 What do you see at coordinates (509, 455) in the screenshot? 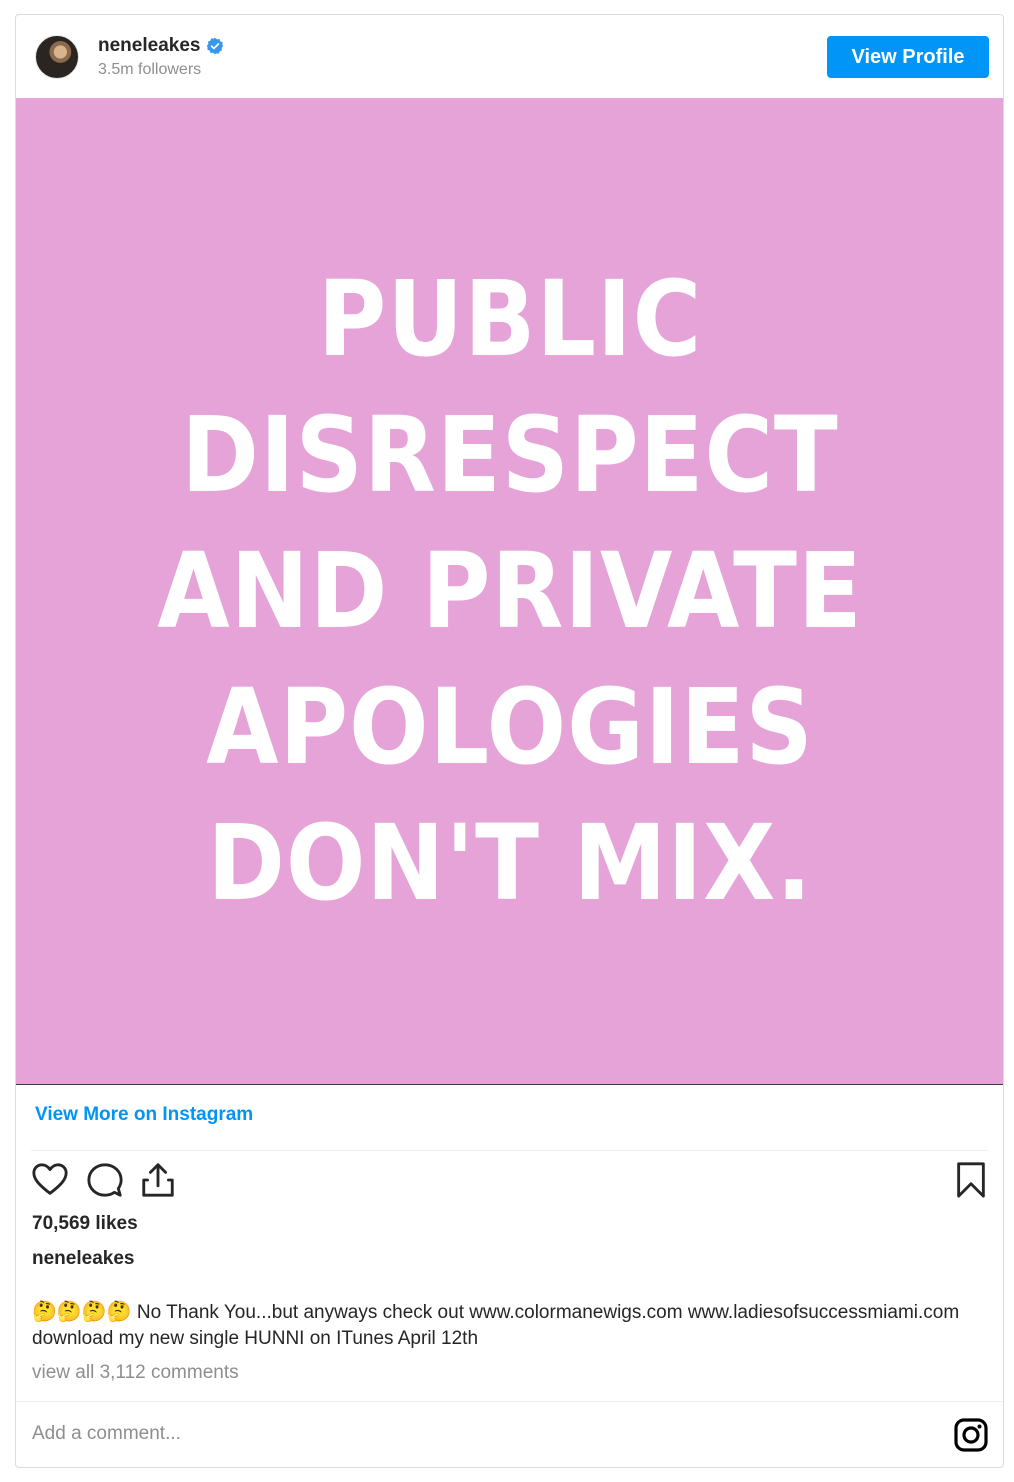
I see `post-image-line: DISRESPECT` at bounding box center [509, 455].